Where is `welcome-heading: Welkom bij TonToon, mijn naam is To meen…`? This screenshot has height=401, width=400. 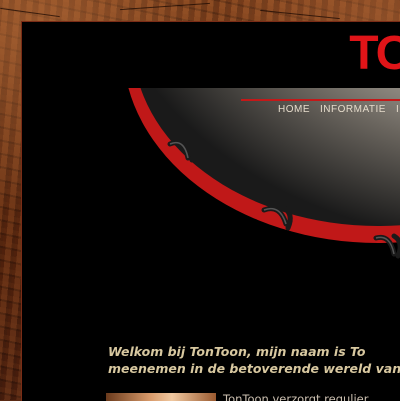
welcome-heading: Welkom bij TonToon, mijn naam is To meen… is located at coordinates (254, 360).